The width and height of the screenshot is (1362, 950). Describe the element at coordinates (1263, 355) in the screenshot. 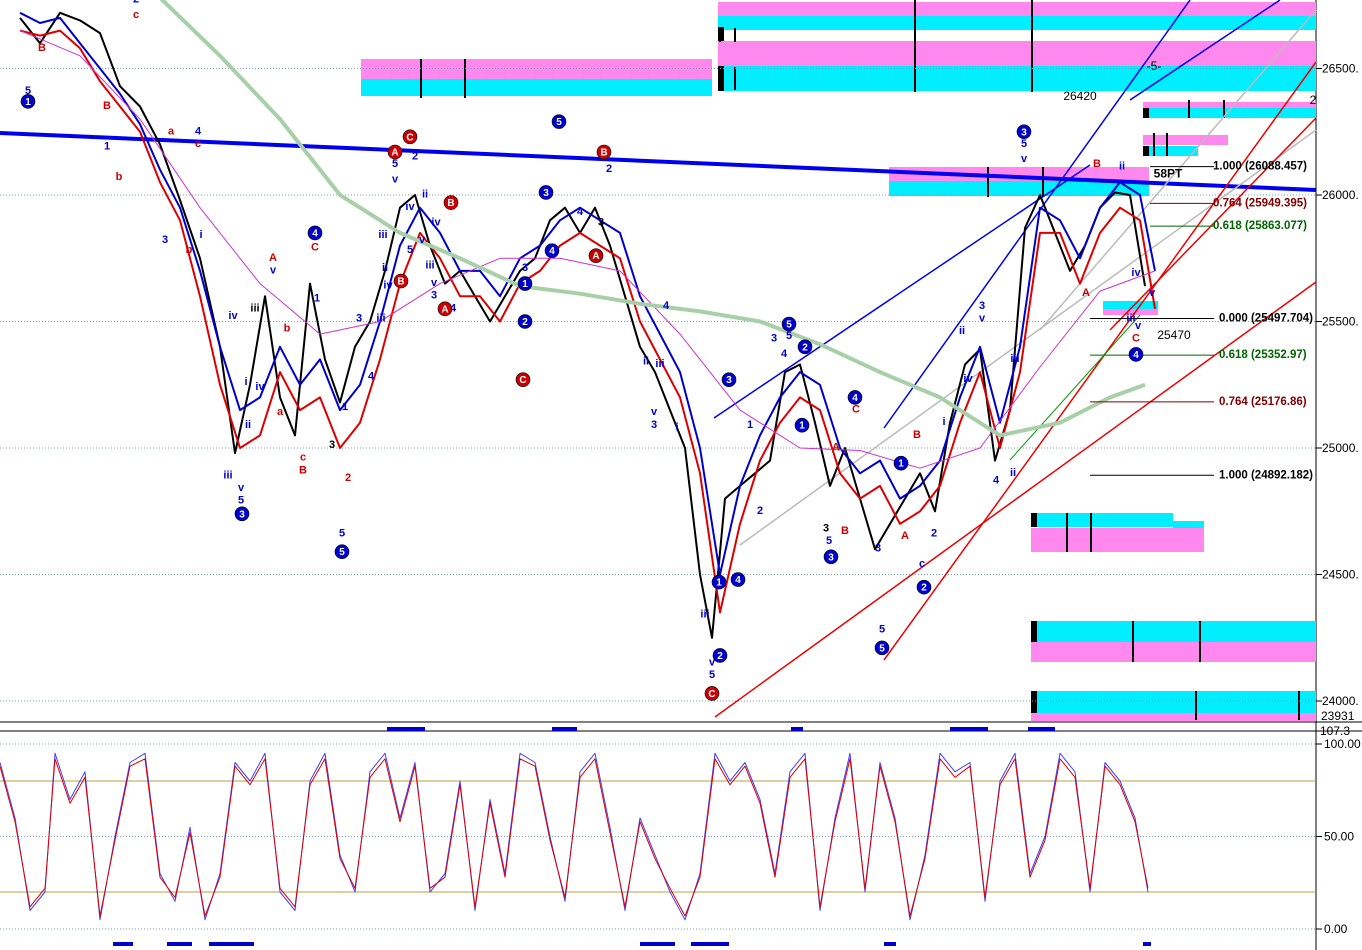

I see `fib-level-label: 0.618 (25352.97)` at that location.